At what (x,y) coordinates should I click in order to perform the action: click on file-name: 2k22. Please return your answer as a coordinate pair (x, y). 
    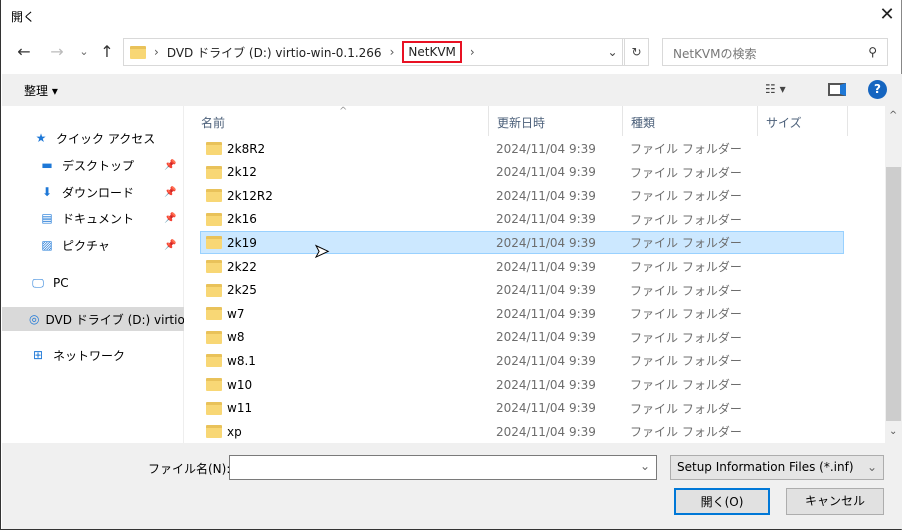
    Looking at the image, I should click on (242, 266).